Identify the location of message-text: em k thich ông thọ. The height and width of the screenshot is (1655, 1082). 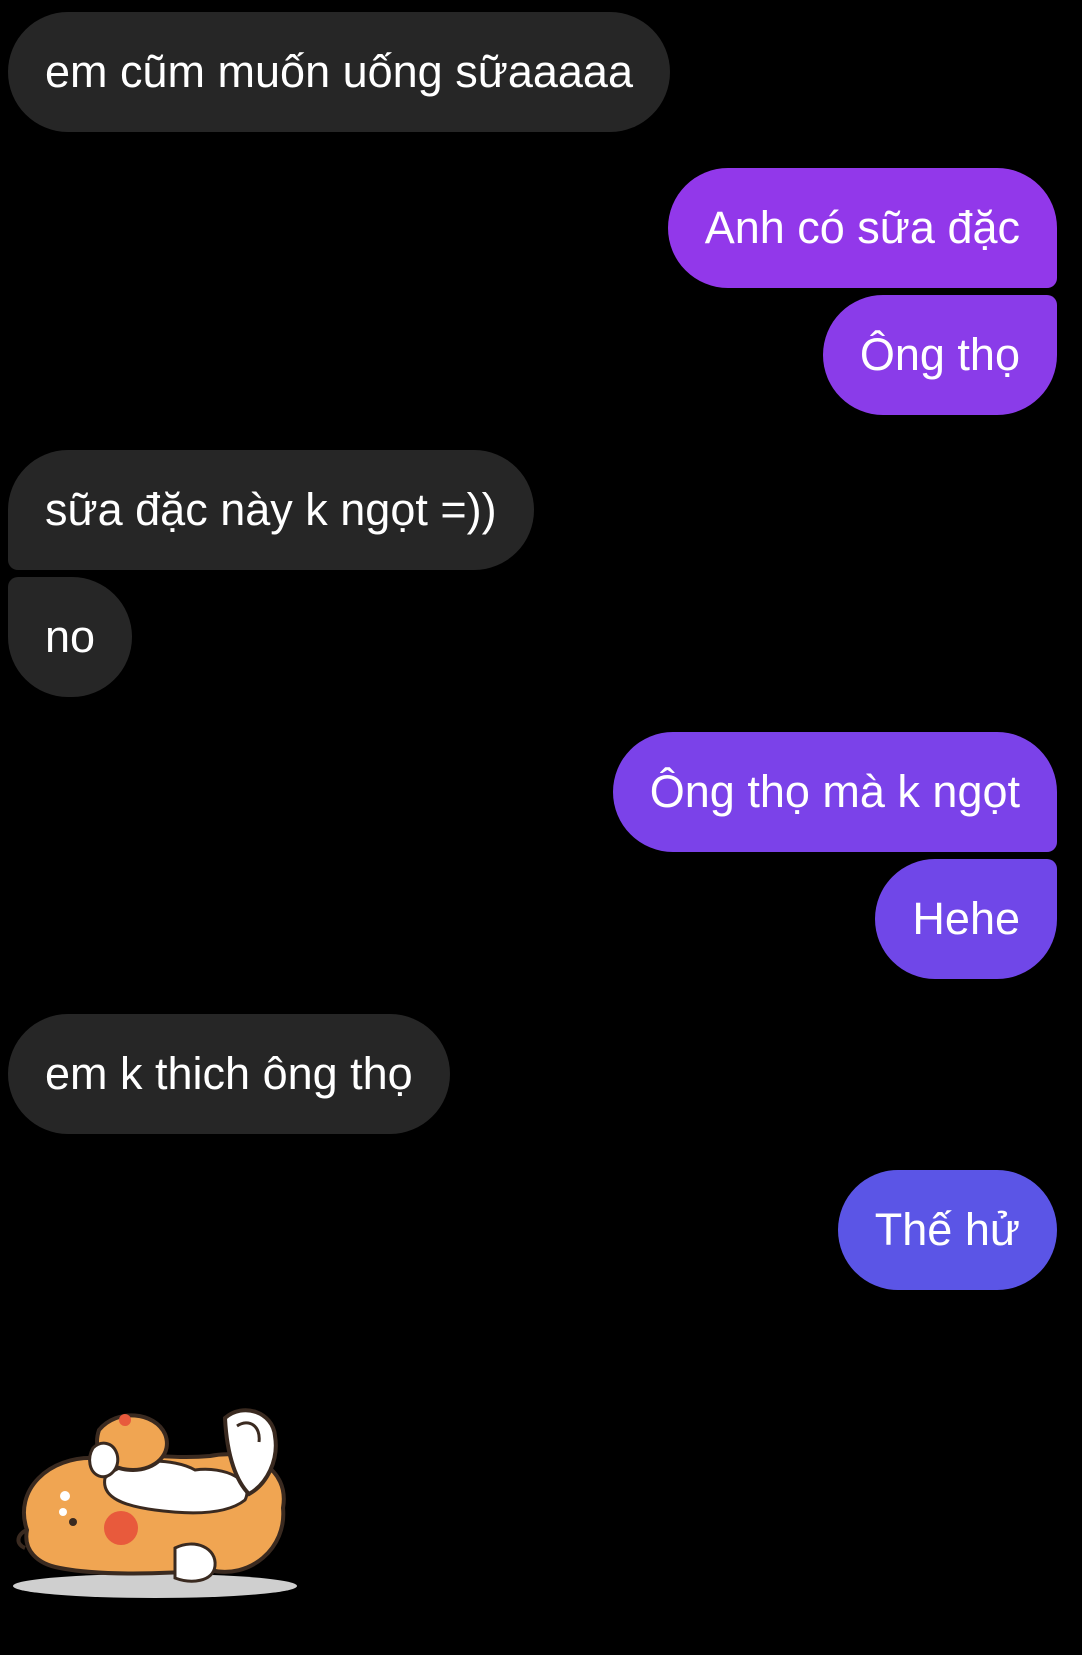
(229, 1073).